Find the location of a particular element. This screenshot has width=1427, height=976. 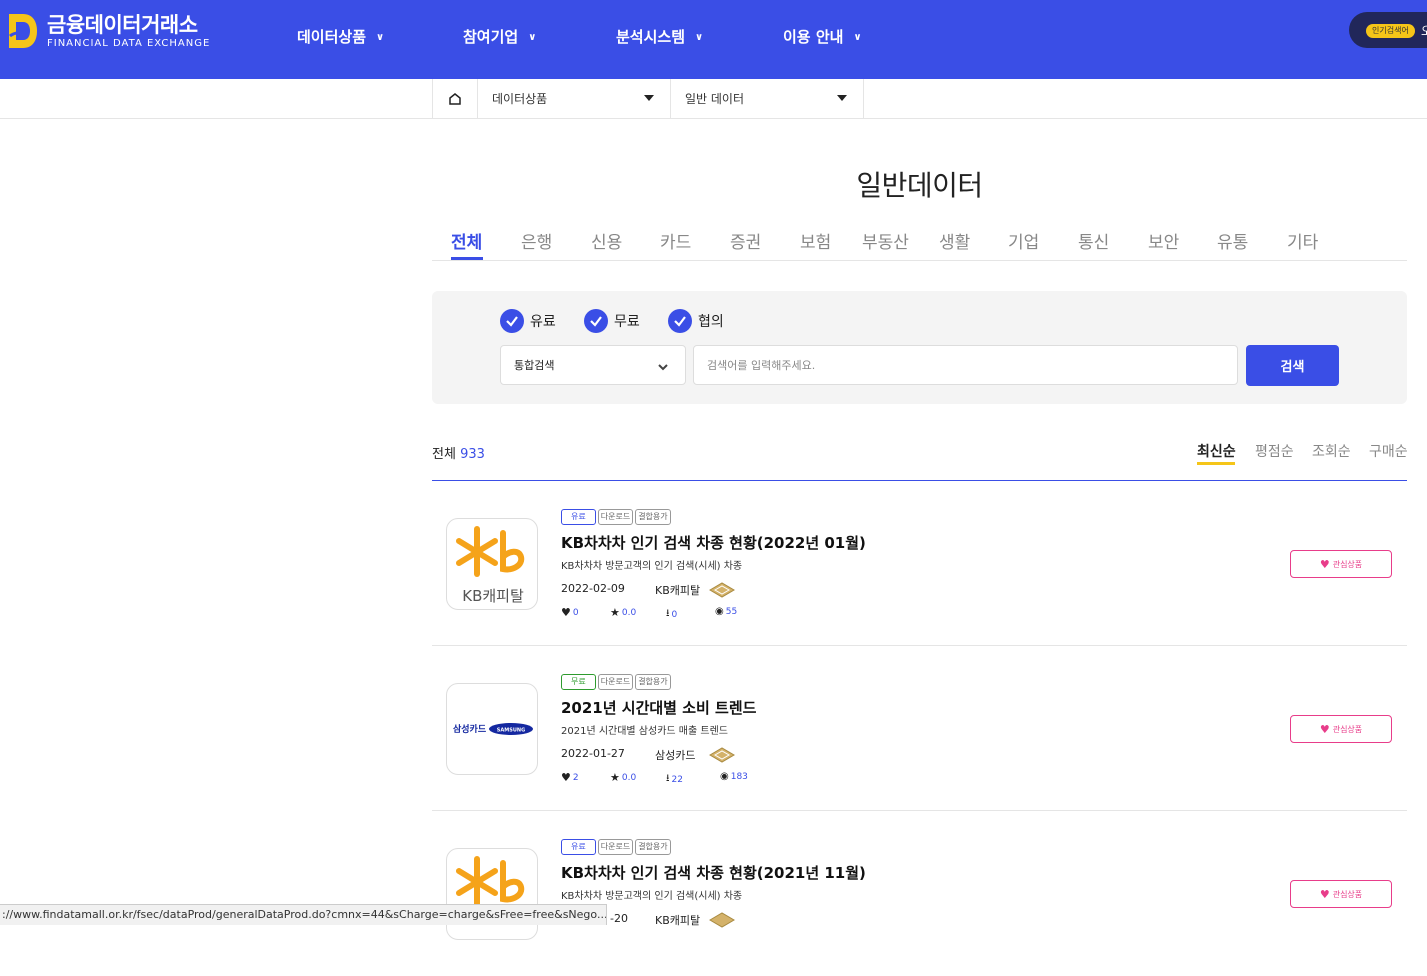

search-button: 검색 is located at coordinates (1292, 365).